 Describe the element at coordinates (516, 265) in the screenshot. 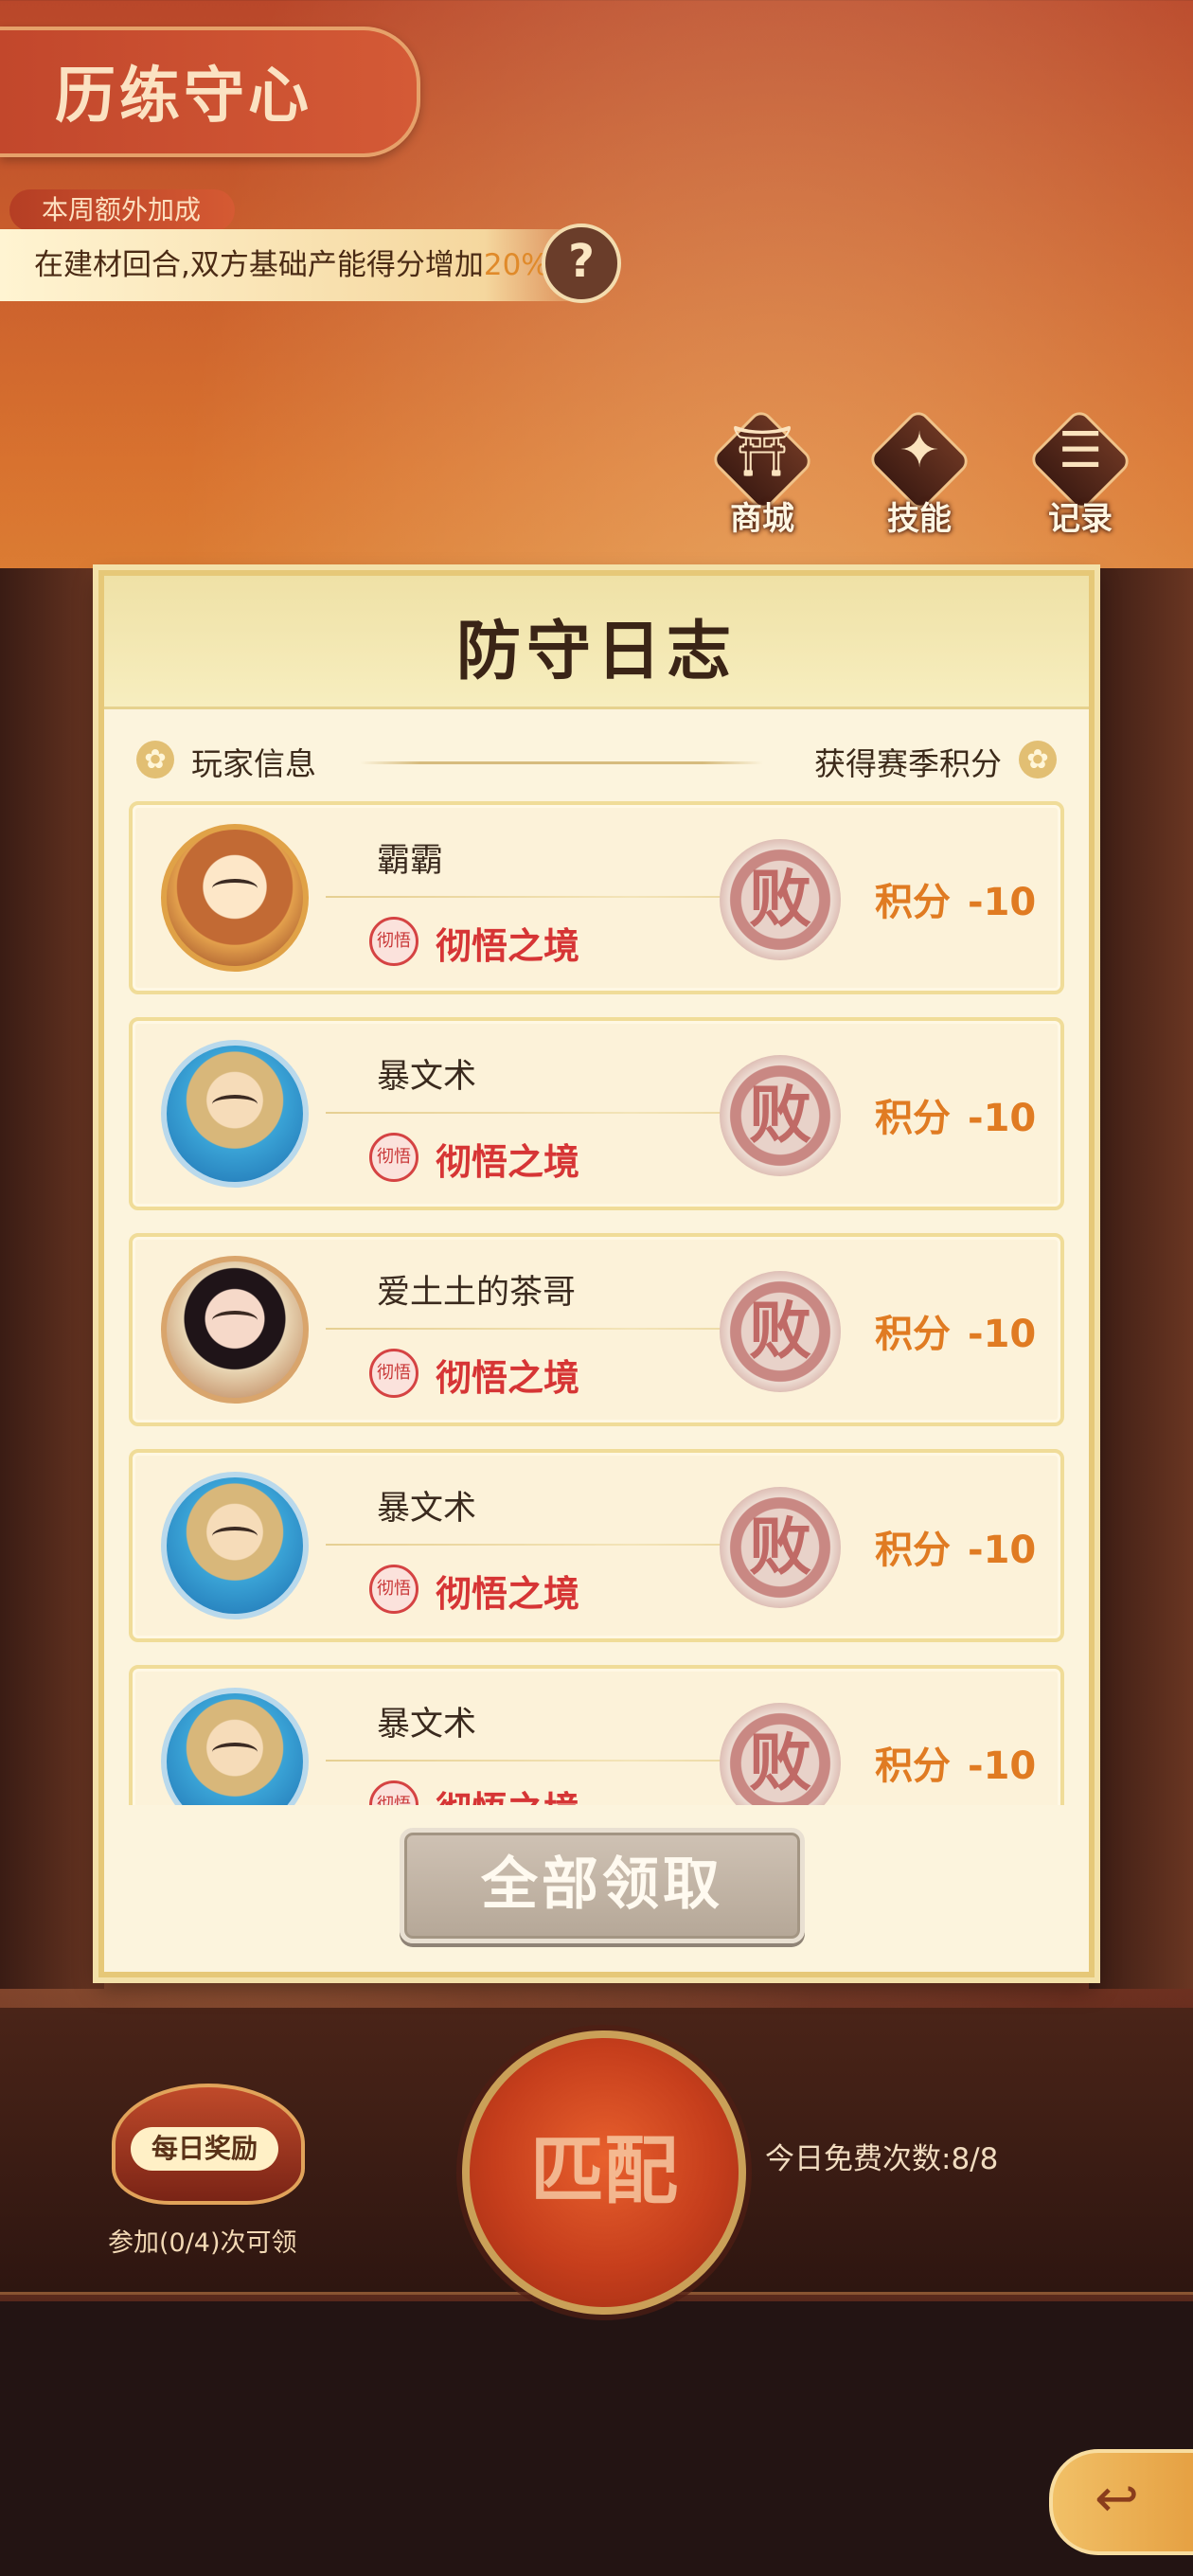

I see `weekly-bonus-percent: 20%` at that location.